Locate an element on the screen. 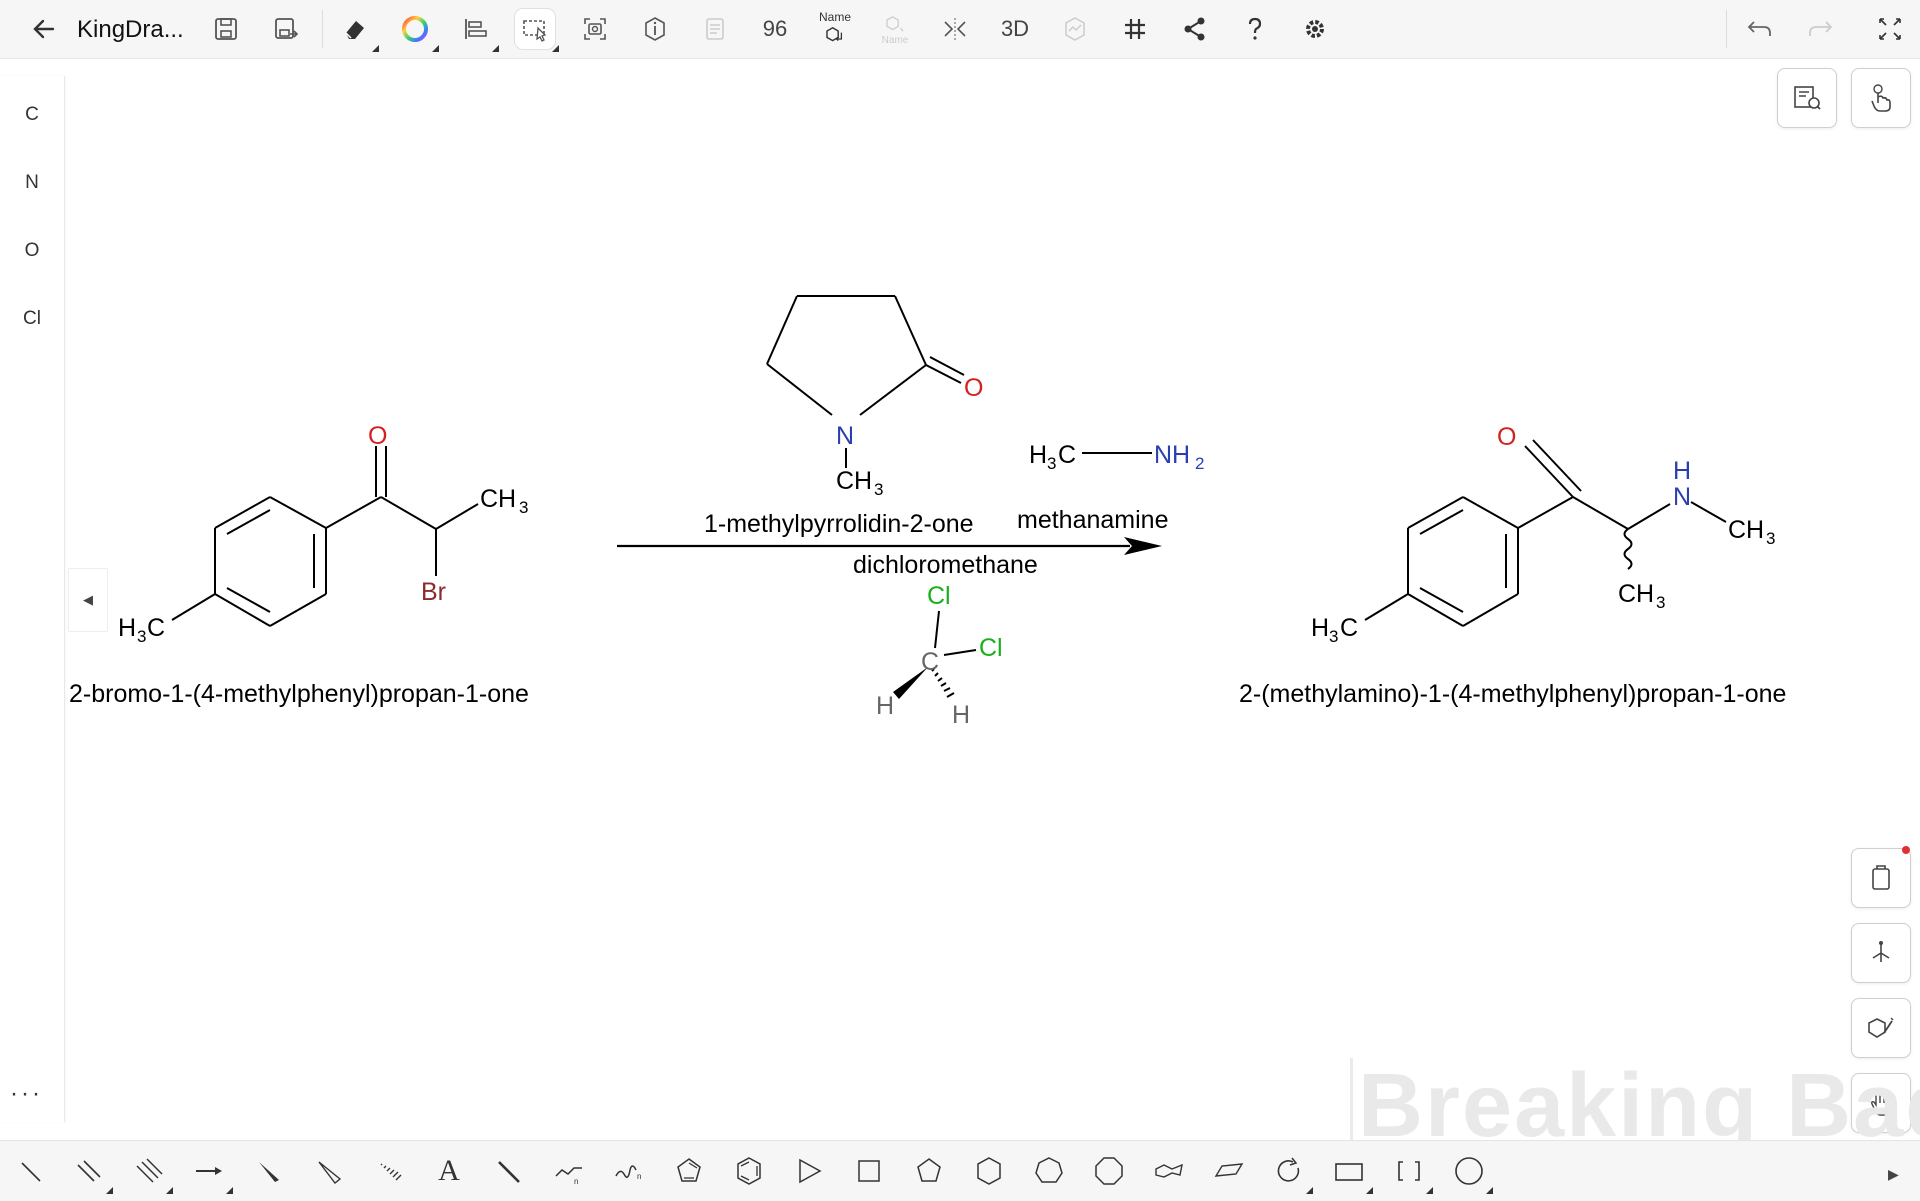 This screenshot has height=1201, width=1920. bold-bond-icon is located at coordinates (509, 1172).